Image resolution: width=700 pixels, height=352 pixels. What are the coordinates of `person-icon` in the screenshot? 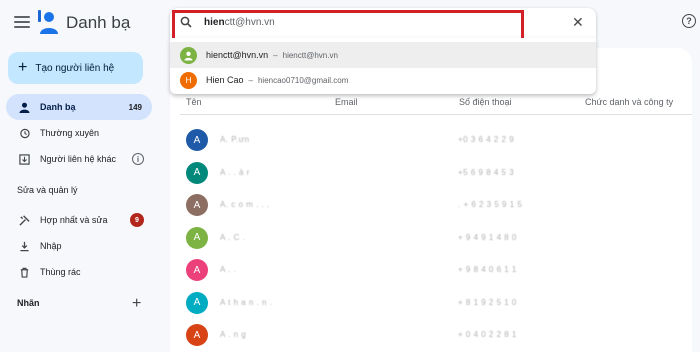 It's located at (24, 107).